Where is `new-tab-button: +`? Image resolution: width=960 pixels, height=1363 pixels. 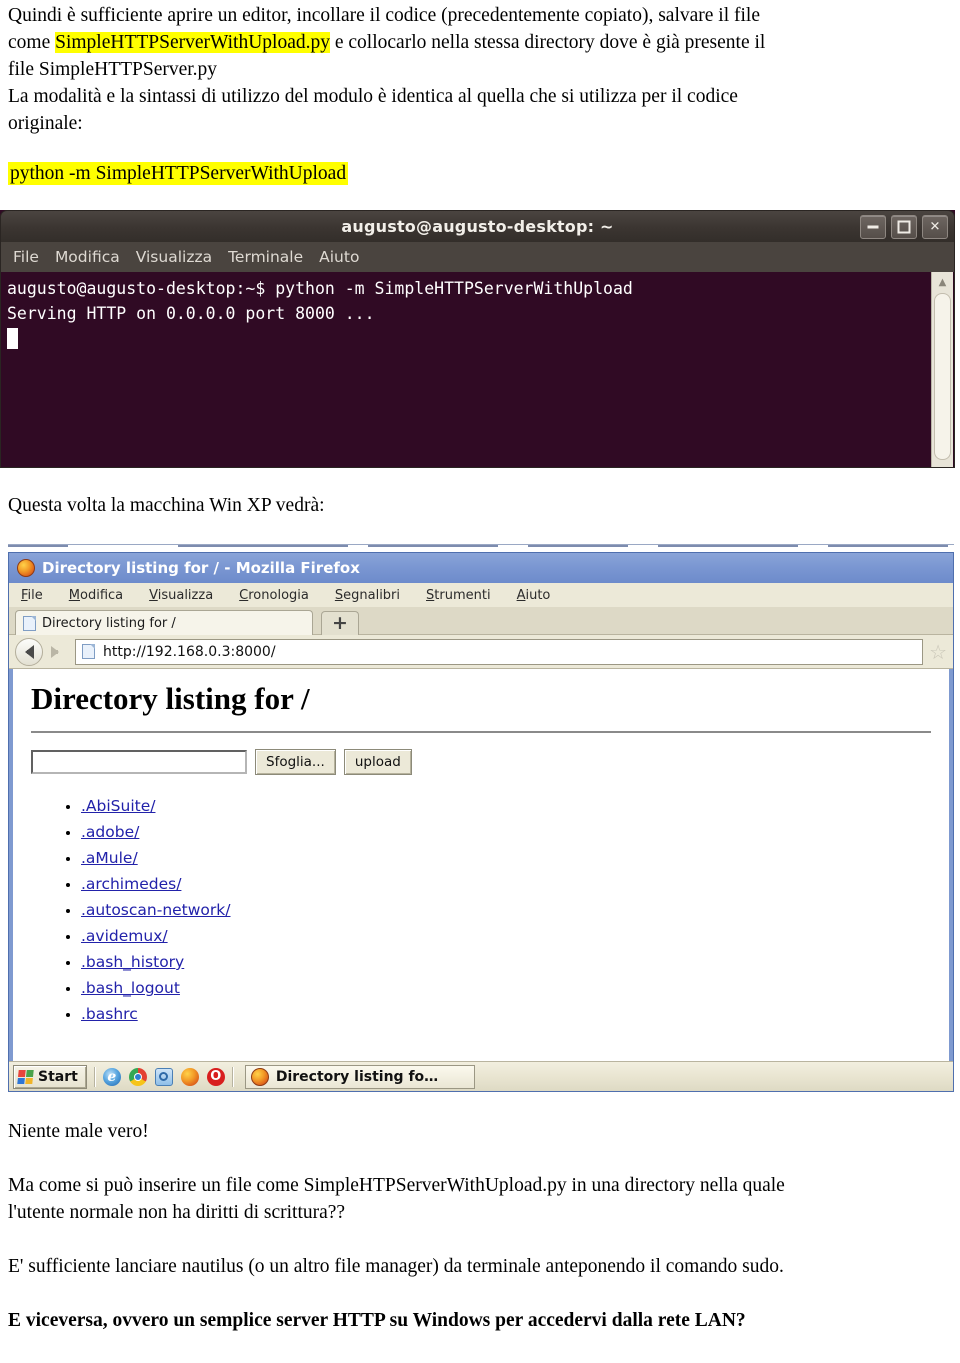 new-tab-button: + is located at coordinates (340, 623).